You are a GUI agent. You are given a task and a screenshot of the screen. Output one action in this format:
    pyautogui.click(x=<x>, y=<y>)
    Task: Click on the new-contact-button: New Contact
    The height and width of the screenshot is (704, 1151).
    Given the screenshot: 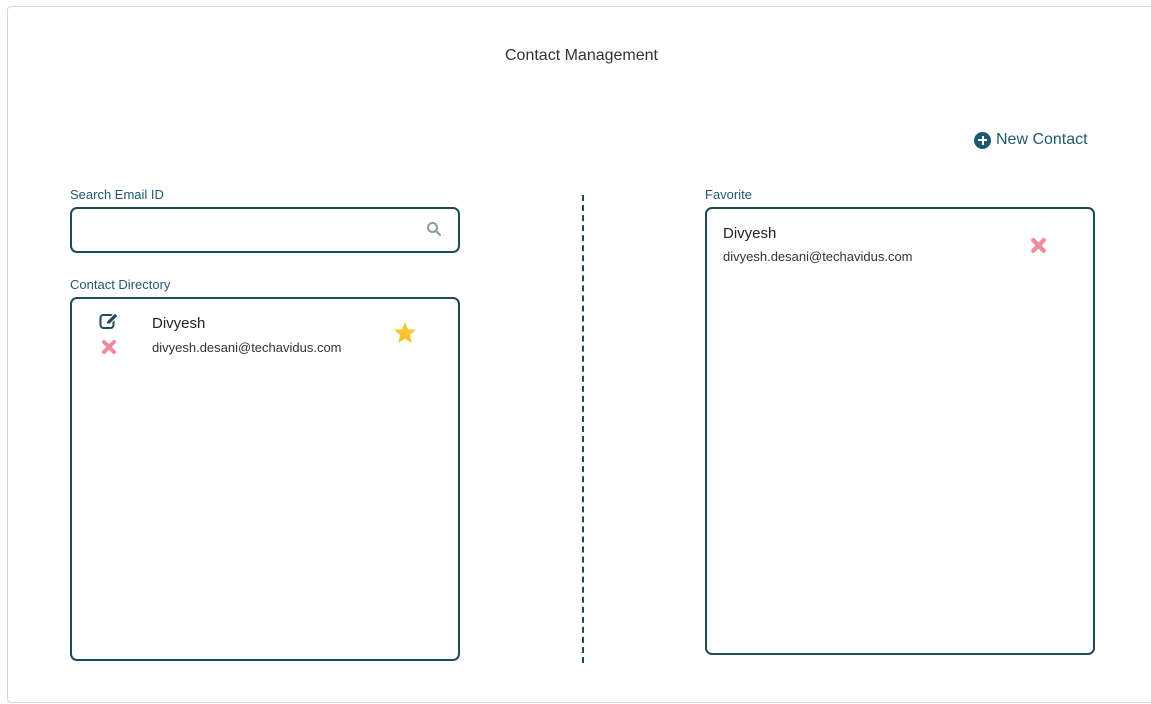 What is the action you would take?
    pyautogui.click(x=1031, y=140)
    